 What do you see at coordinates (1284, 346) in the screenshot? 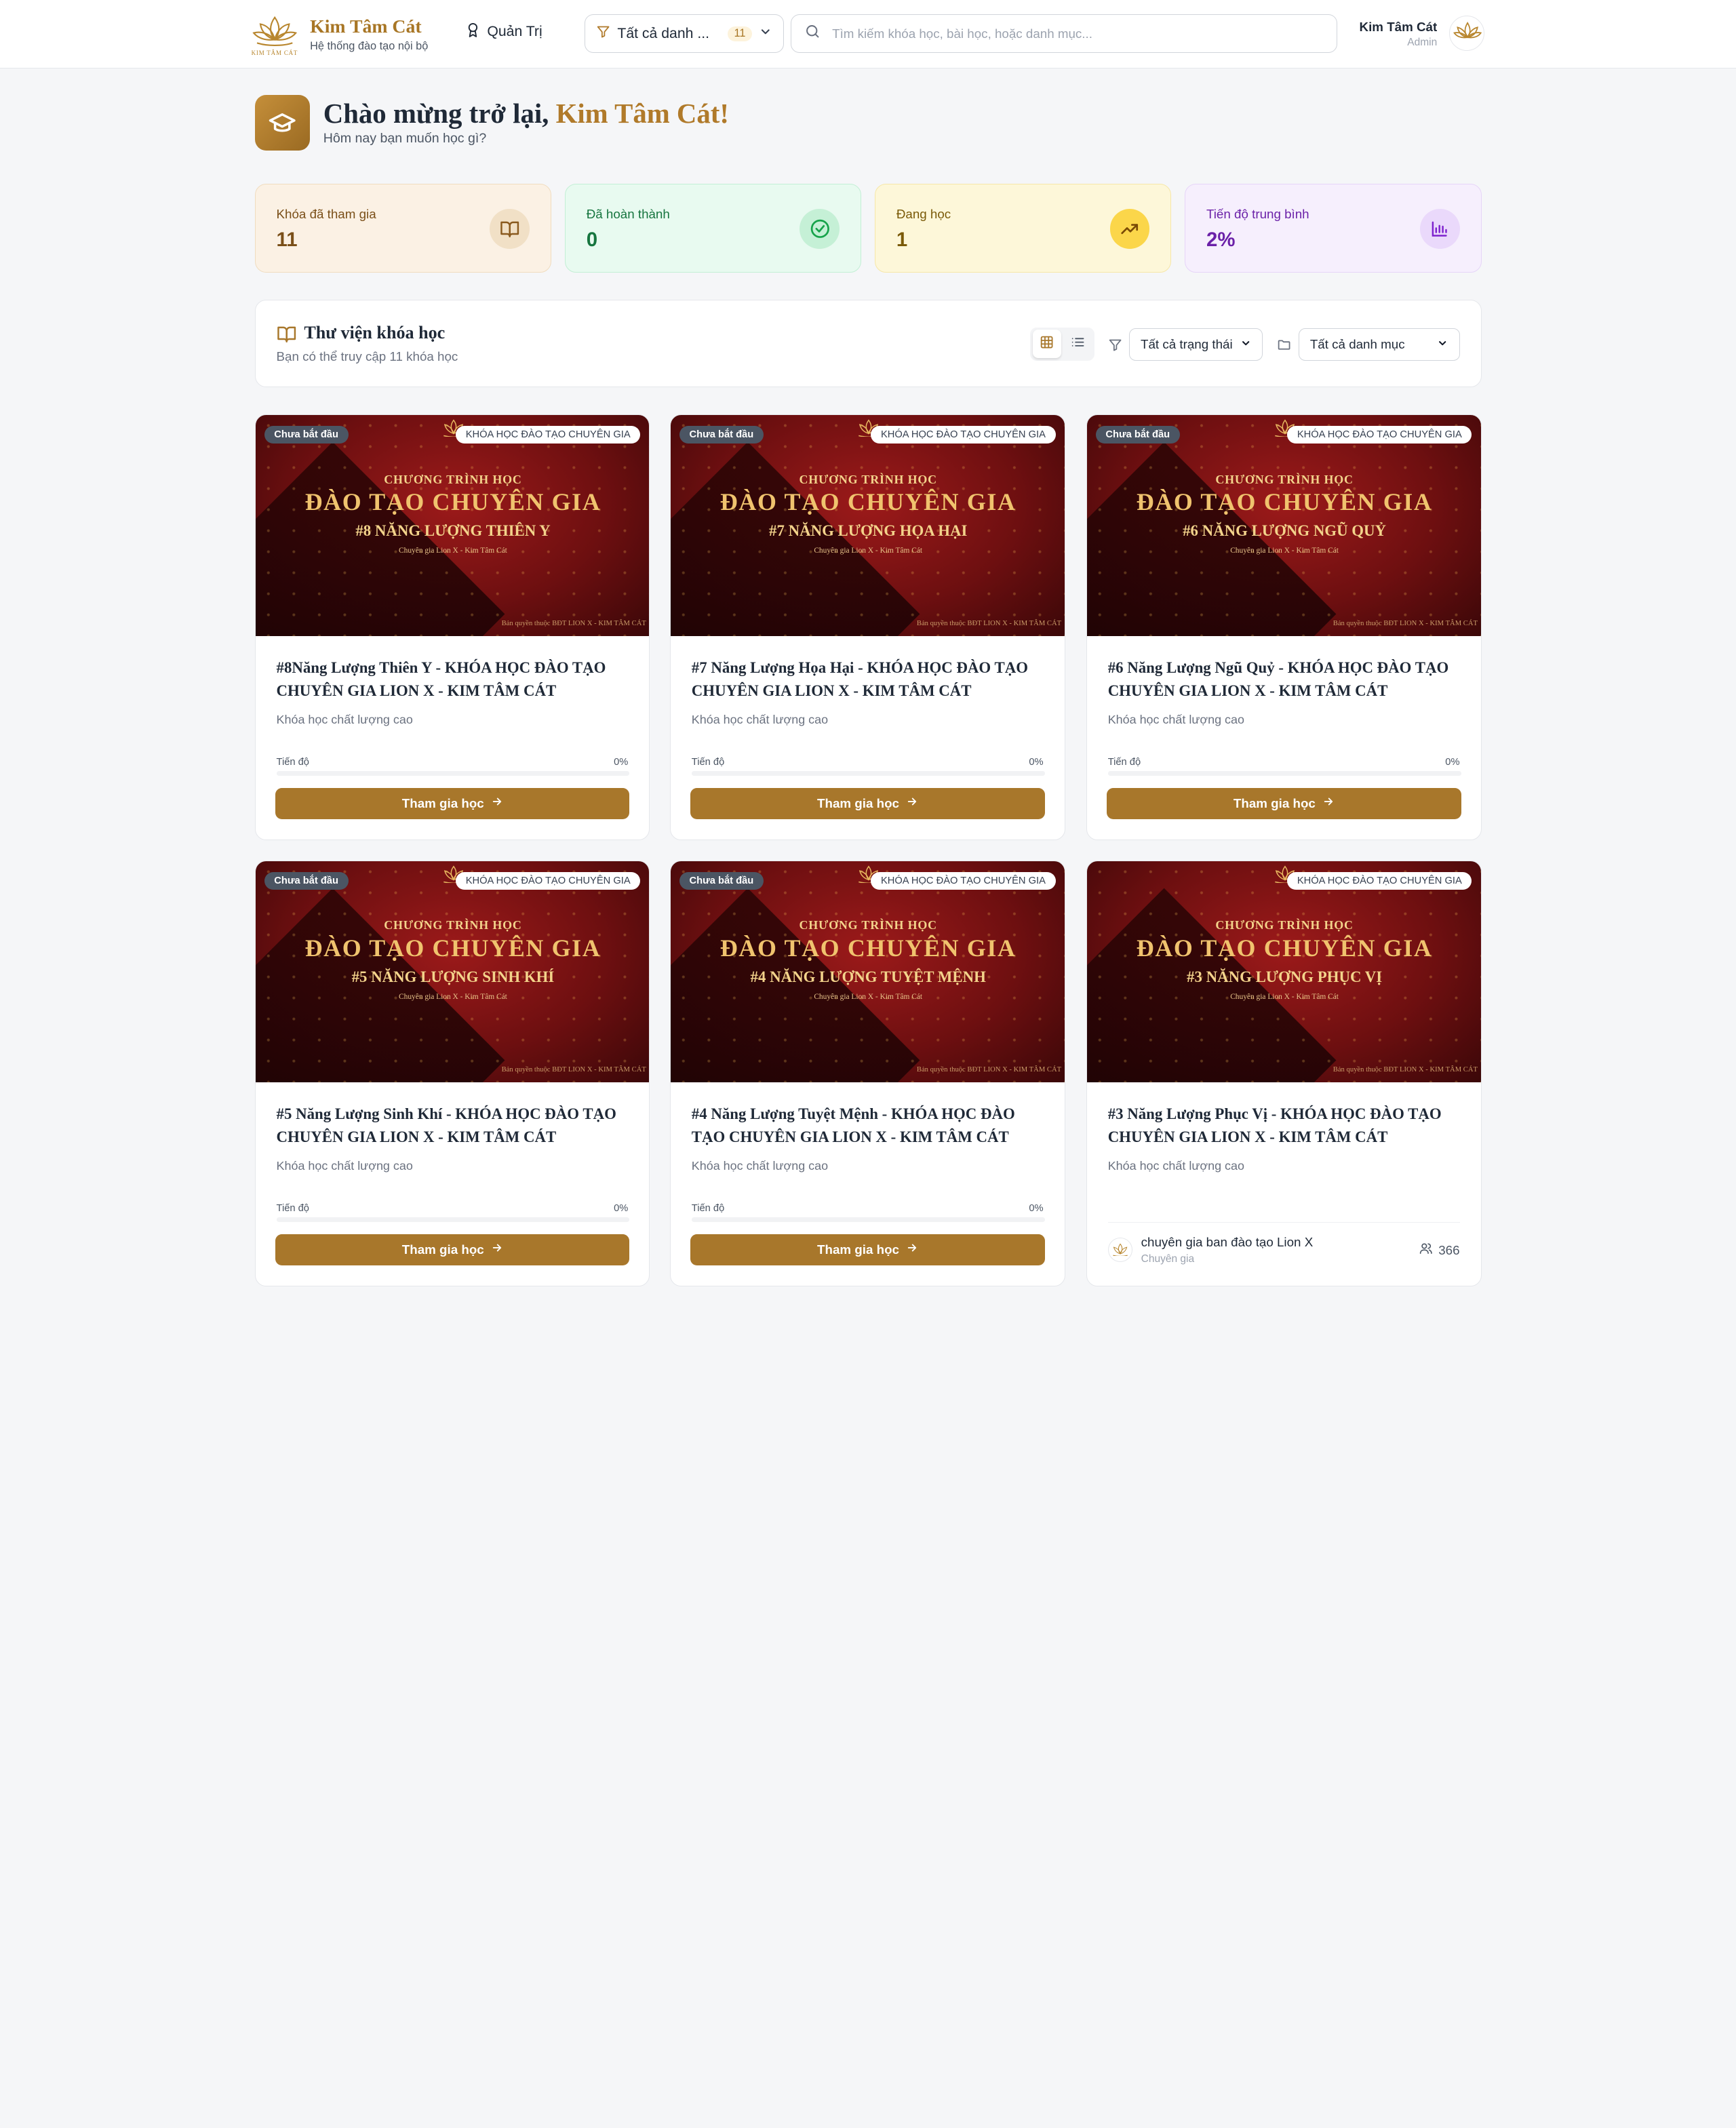
I see `folder-icon` at bounding box center [1284, 346].